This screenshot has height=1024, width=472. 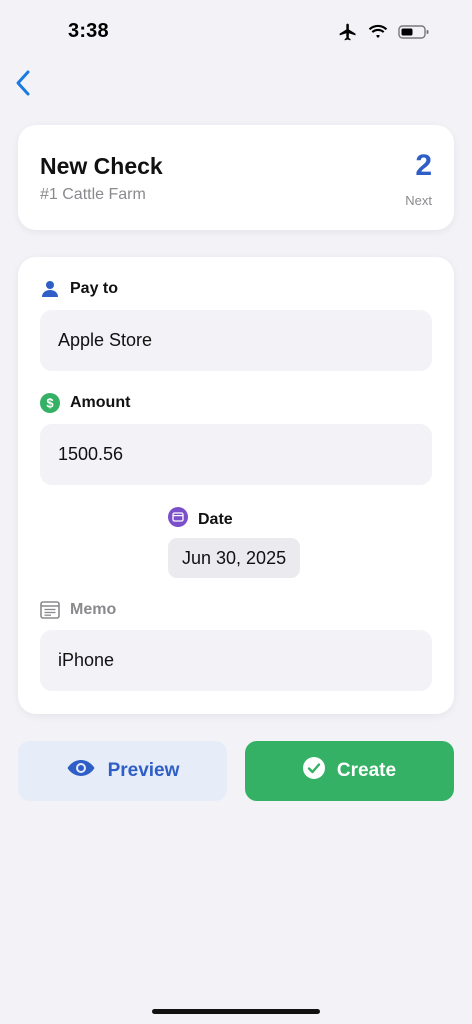 What do you see at coordinates (88, 31) in the screenshot?
I see `status-time: 3:38` at bounding box center [88, 31].